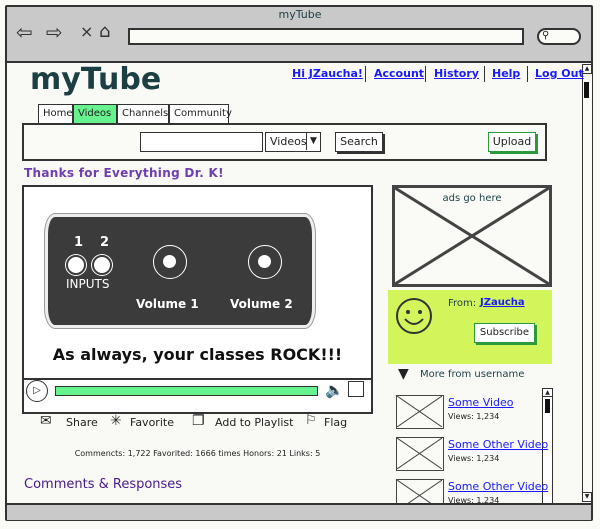  Describe the element at coordinates (472, 374) in the screenshot. I see `more-heading: More from username` at that location.